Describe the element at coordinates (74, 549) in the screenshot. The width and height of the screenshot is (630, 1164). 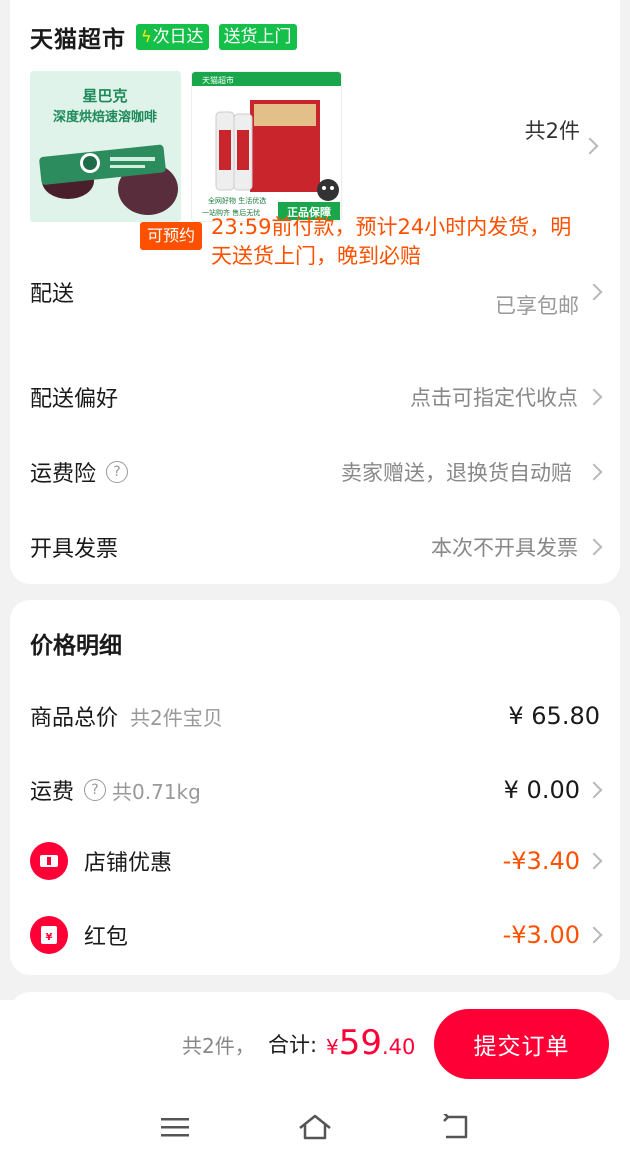
I see `invoice-label: 开具发票` at that location.